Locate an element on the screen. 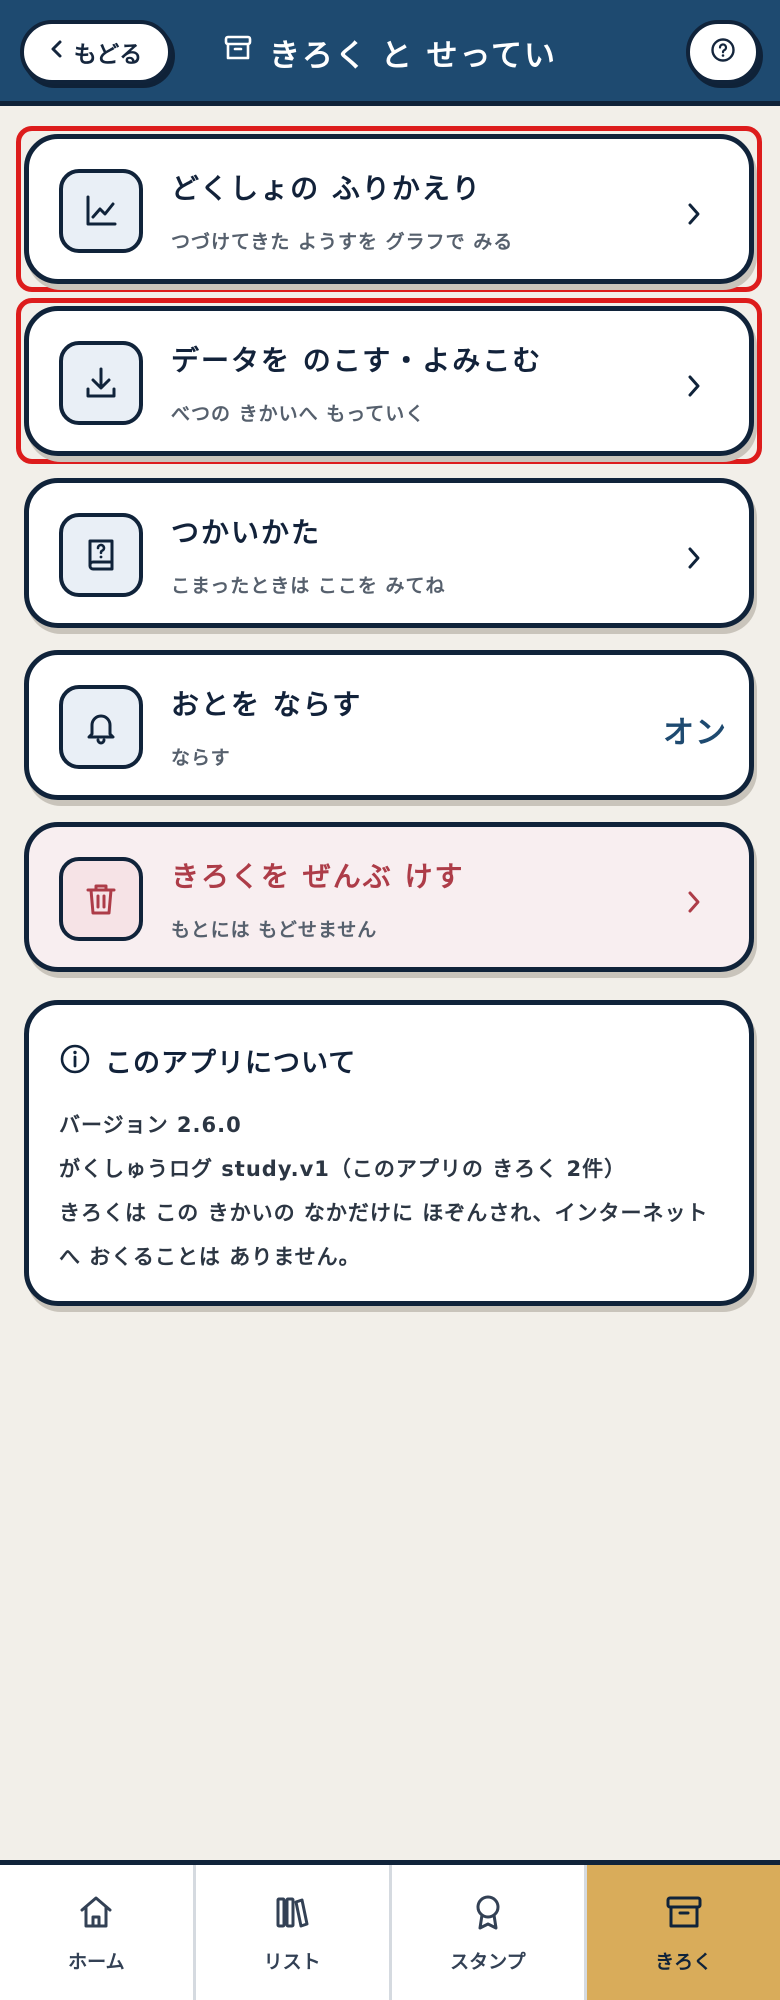 The image size is (780, 2000). about-title: このアプリについて is located at coordinates (231, 1063).